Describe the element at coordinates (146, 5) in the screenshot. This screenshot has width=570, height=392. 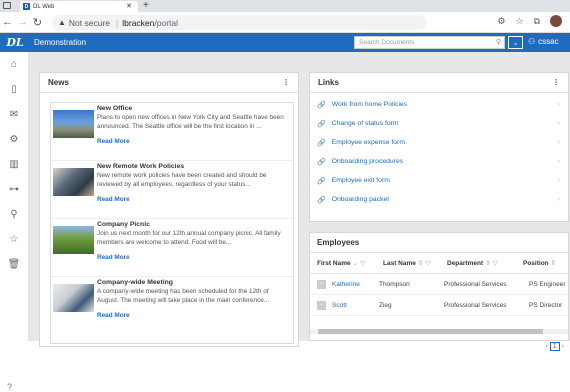
I see `new-tab-icon: +` at that location.